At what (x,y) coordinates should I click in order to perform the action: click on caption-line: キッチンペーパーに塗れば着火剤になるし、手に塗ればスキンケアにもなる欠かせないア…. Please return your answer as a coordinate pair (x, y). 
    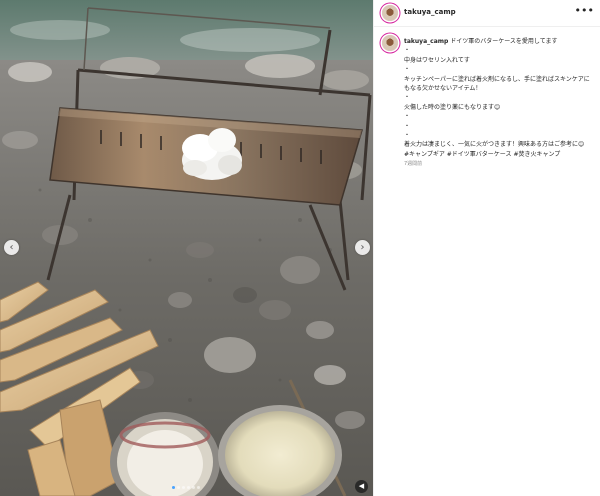
    Looking at the image, I should click on (497, 84).